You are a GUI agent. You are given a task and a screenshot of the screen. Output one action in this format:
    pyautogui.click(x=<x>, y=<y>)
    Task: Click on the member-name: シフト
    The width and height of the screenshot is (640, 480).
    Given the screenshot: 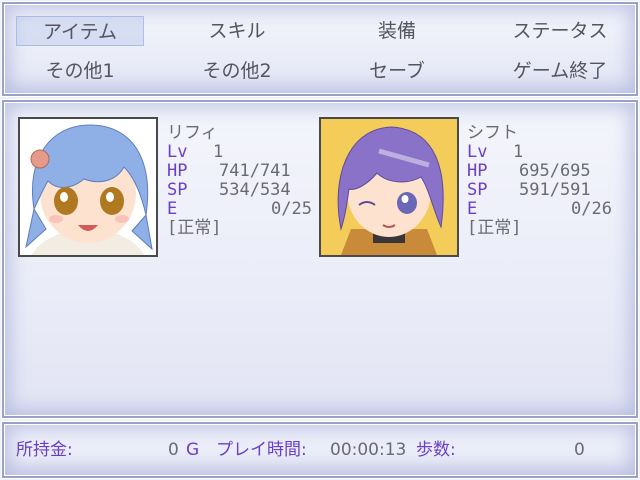 What is the action you would take?
    pyautogui.click(x=492, y=133)
    